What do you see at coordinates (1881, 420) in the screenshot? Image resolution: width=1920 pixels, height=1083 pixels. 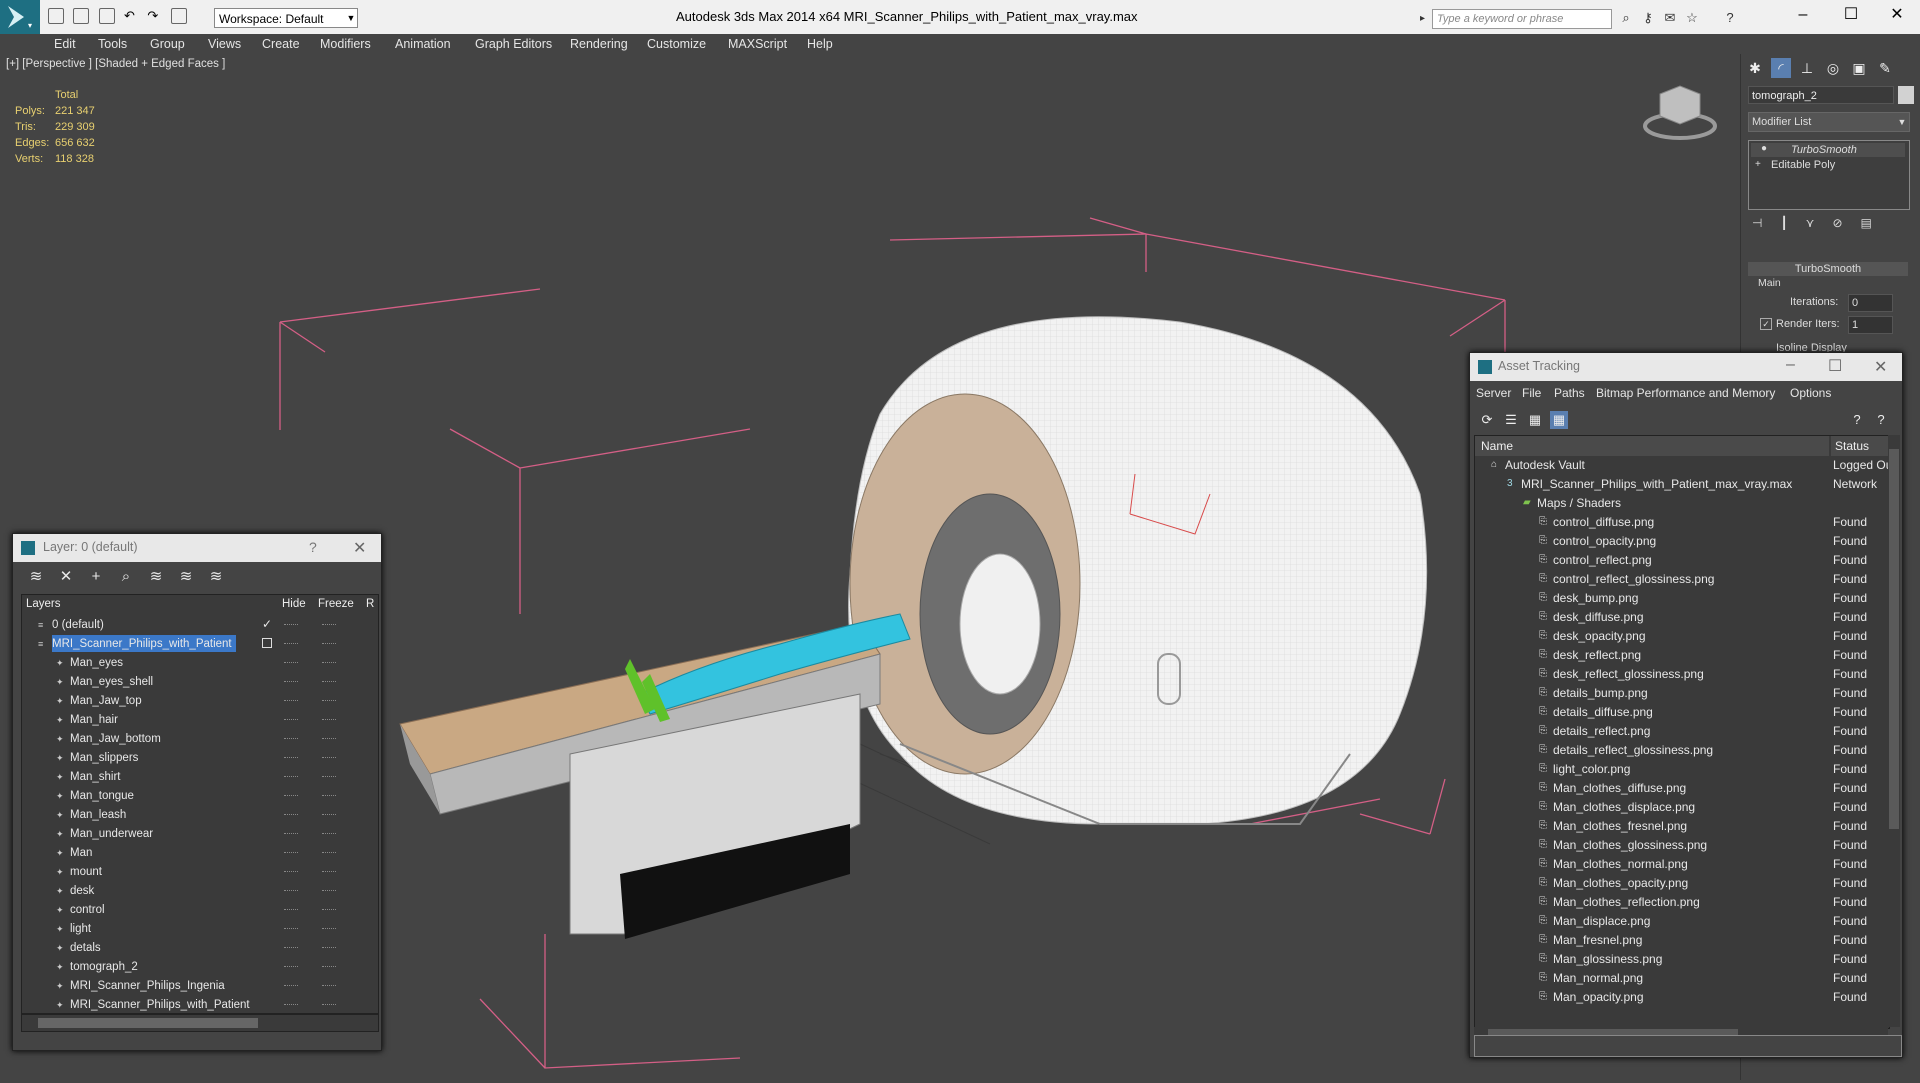 I see `help-tool-icon: ?` at bounding box center [1881, 420].